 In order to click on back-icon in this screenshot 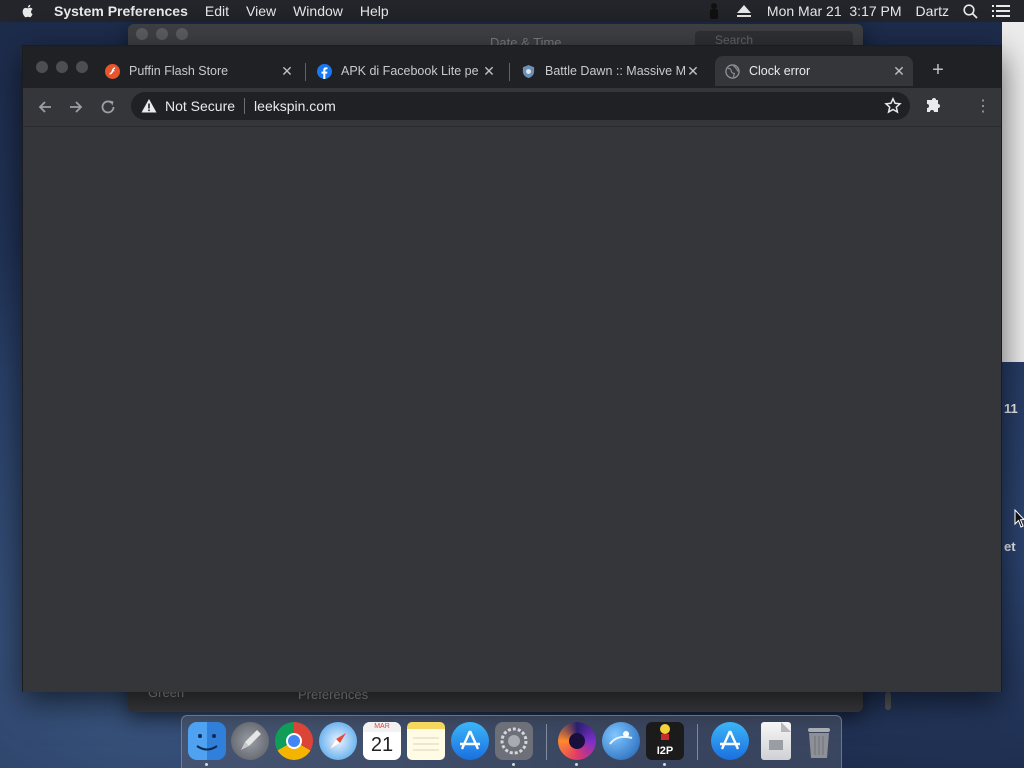, I will do `click(45, 107)`.